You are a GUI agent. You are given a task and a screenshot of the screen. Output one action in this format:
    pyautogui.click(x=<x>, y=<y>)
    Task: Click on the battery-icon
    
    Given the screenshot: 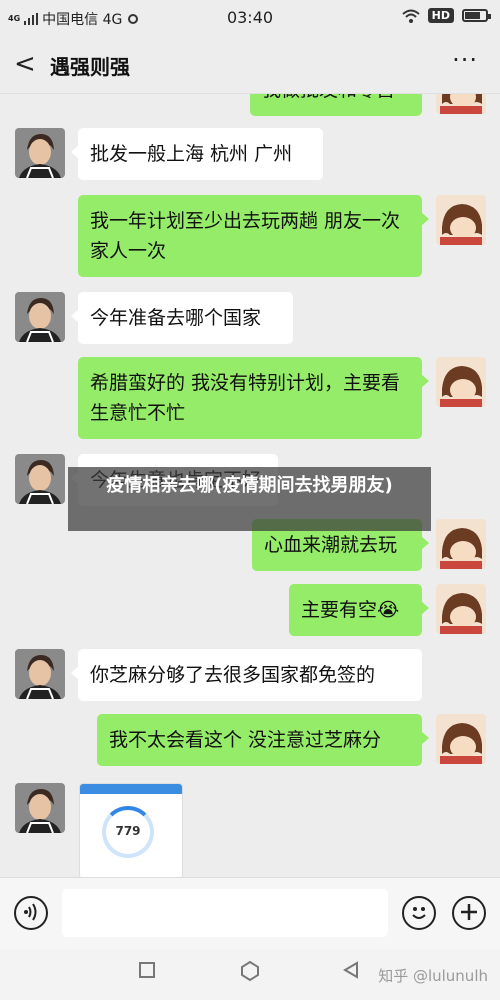 What is the action you would take?
    pyautogui.click(x=476, y=15)
    